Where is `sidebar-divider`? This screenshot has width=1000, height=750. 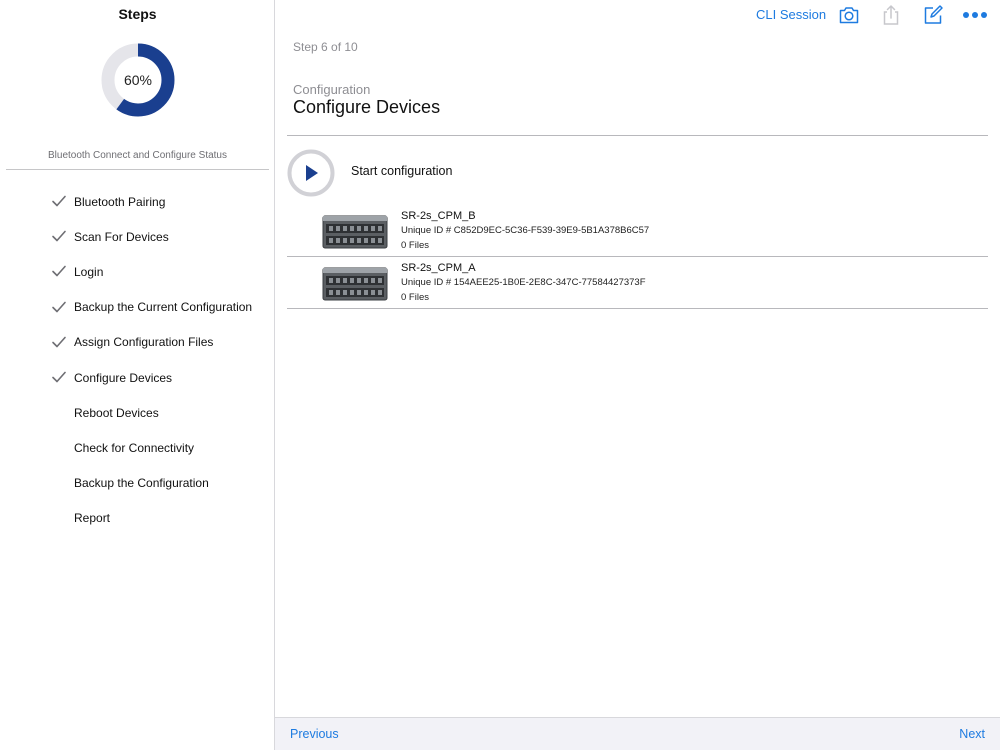
sidebar-divider is located at coordinates (137, 169).